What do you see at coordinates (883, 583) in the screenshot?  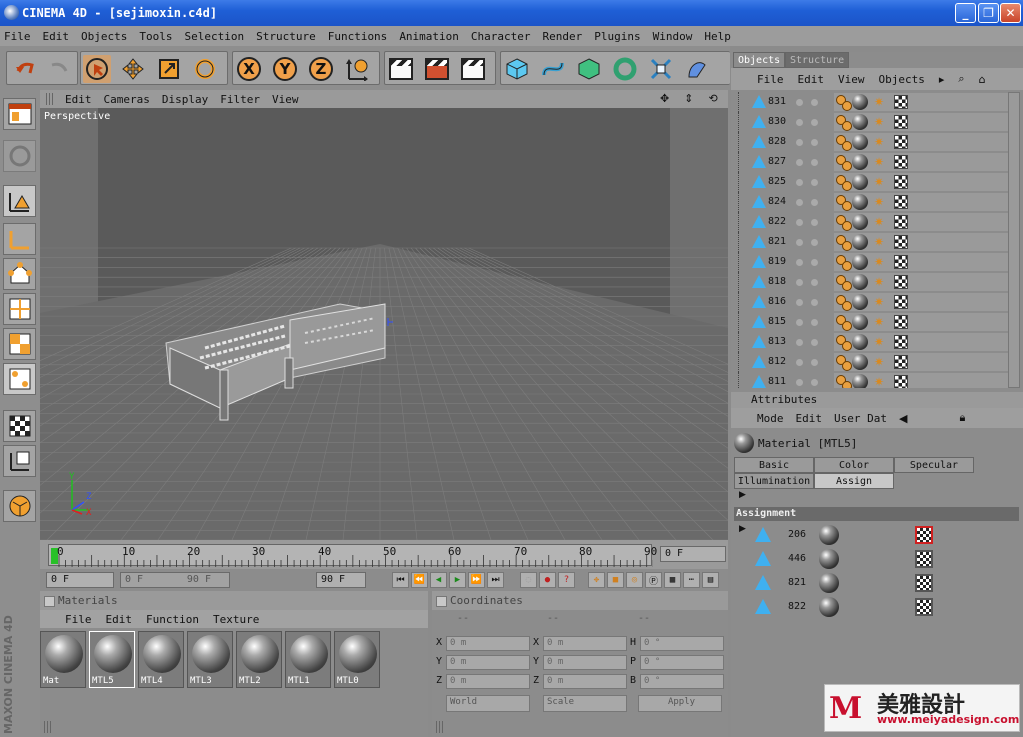 I see `assignment-row: 821` at bounding box center [883, 583].